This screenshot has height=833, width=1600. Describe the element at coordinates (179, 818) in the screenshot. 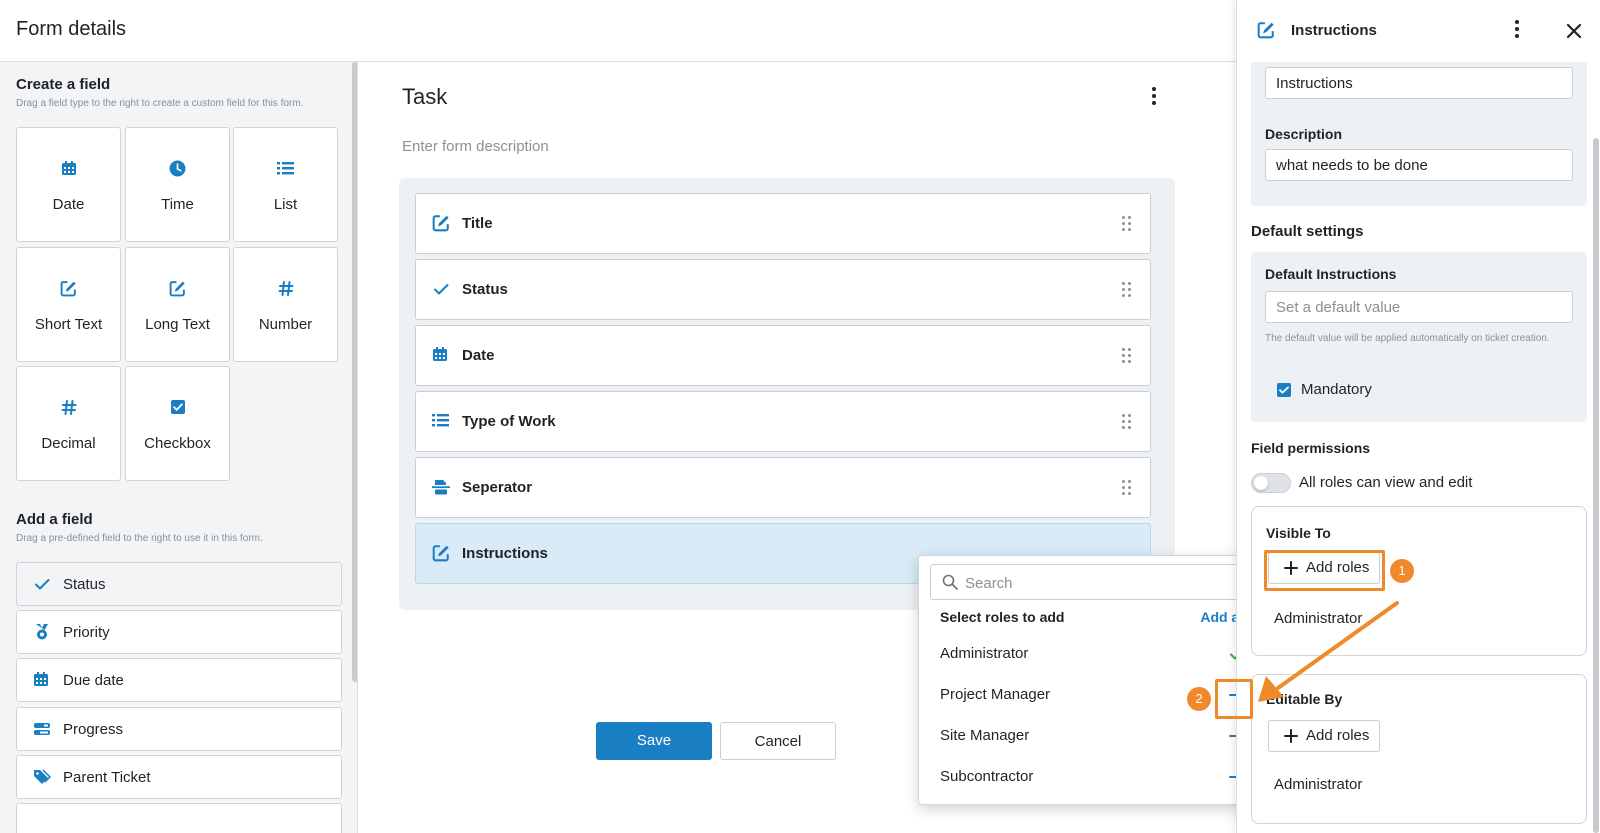

I see `predefined-item-partial` at that location.